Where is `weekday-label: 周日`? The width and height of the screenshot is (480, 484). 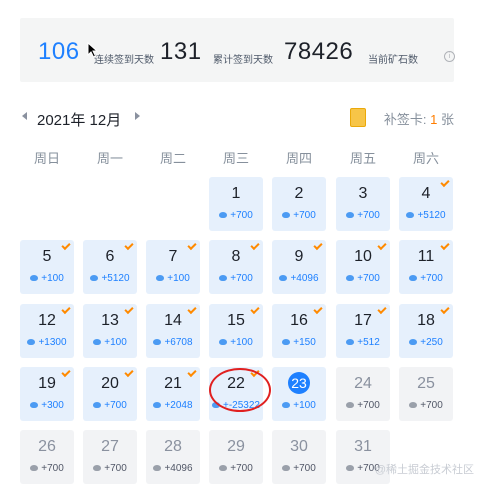
weekday-label: 周日 is located at coordinates (46, 158).